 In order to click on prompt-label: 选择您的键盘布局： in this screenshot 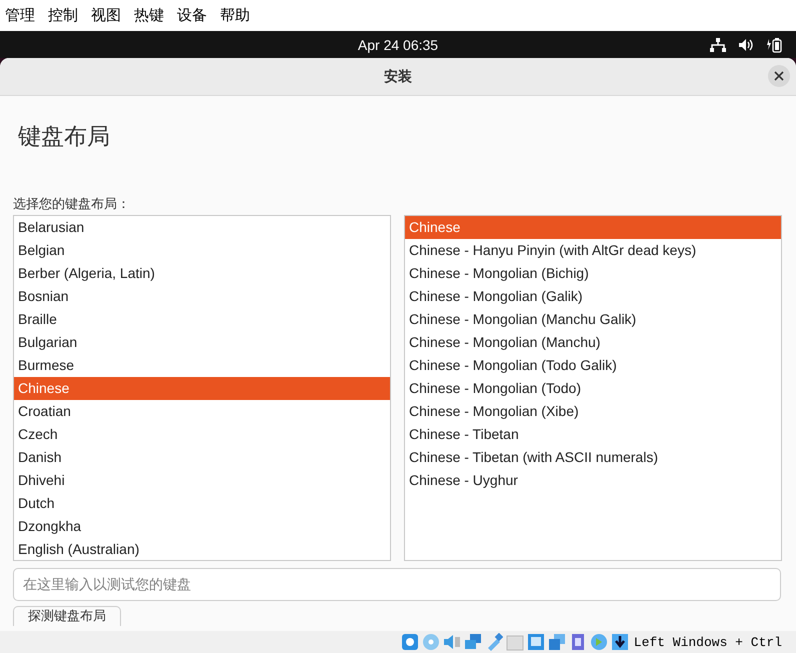, I will do `click(72, 205)`.